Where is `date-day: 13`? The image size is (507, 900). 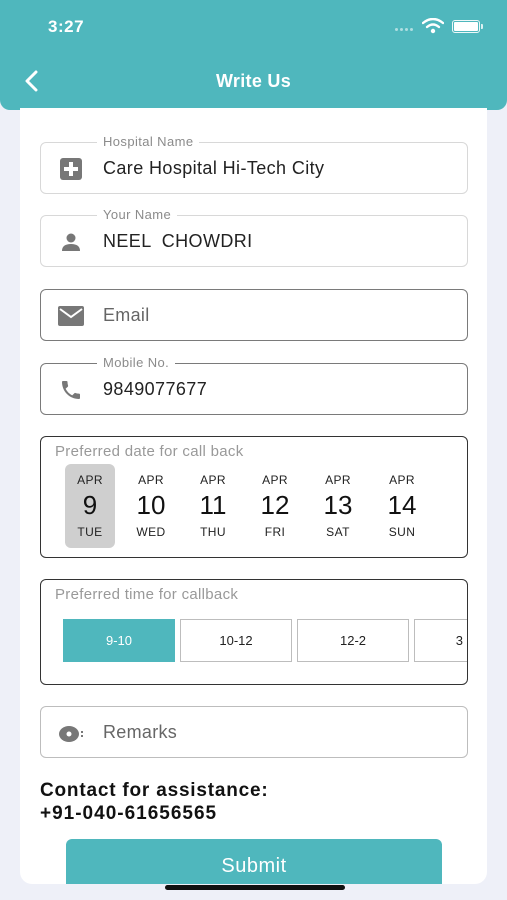 date-day: 13 is located at coordinates (338, 505).